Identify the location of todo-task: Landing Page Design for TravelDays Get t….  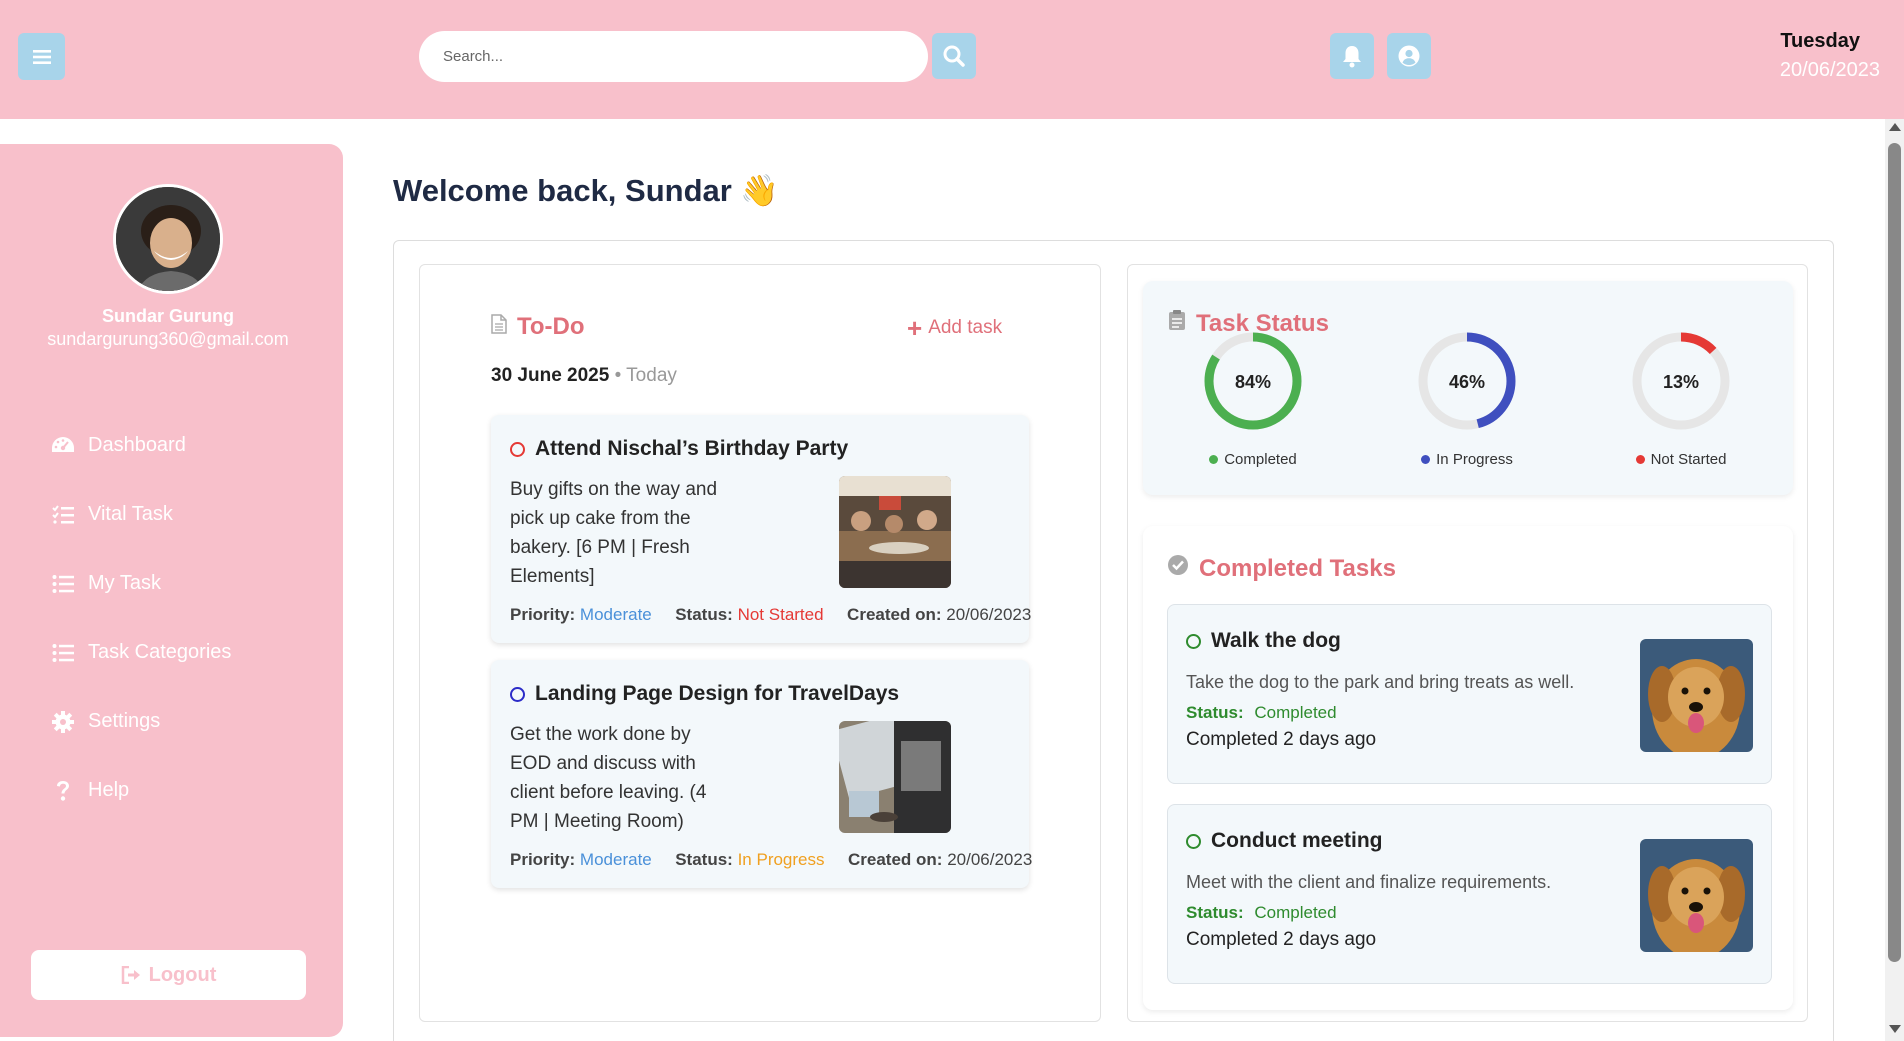
(761, 774).